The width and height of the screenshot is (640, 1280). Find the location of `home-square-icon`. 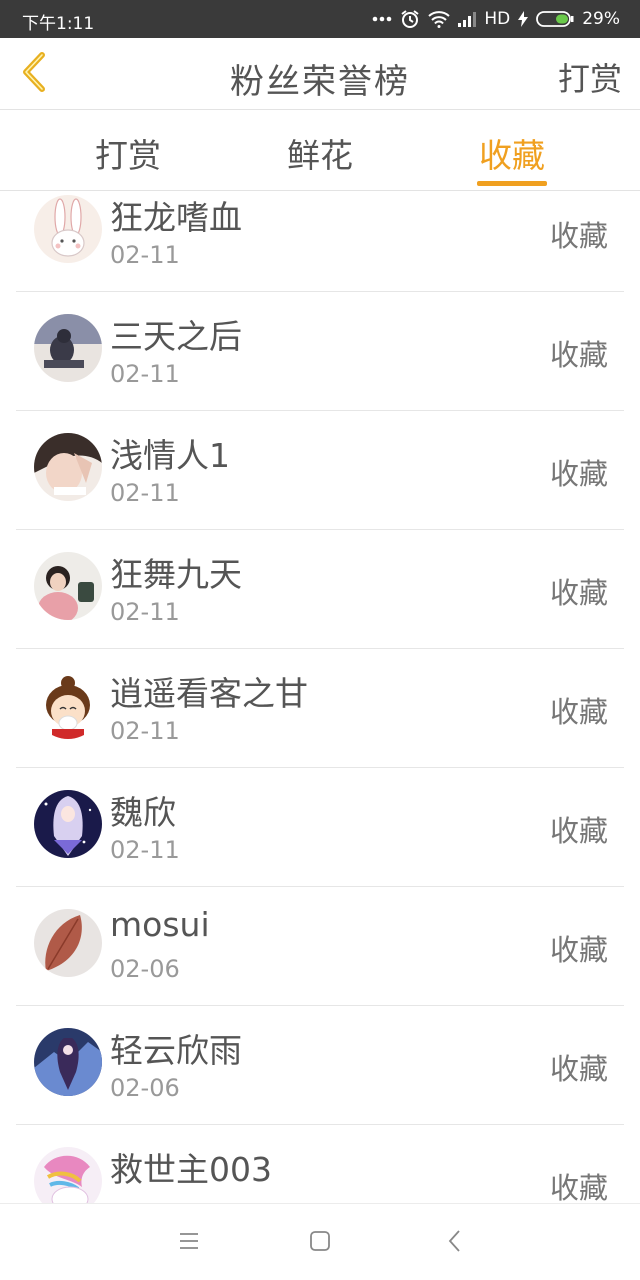

home-square-icon is located at coordinates (320, 1243).